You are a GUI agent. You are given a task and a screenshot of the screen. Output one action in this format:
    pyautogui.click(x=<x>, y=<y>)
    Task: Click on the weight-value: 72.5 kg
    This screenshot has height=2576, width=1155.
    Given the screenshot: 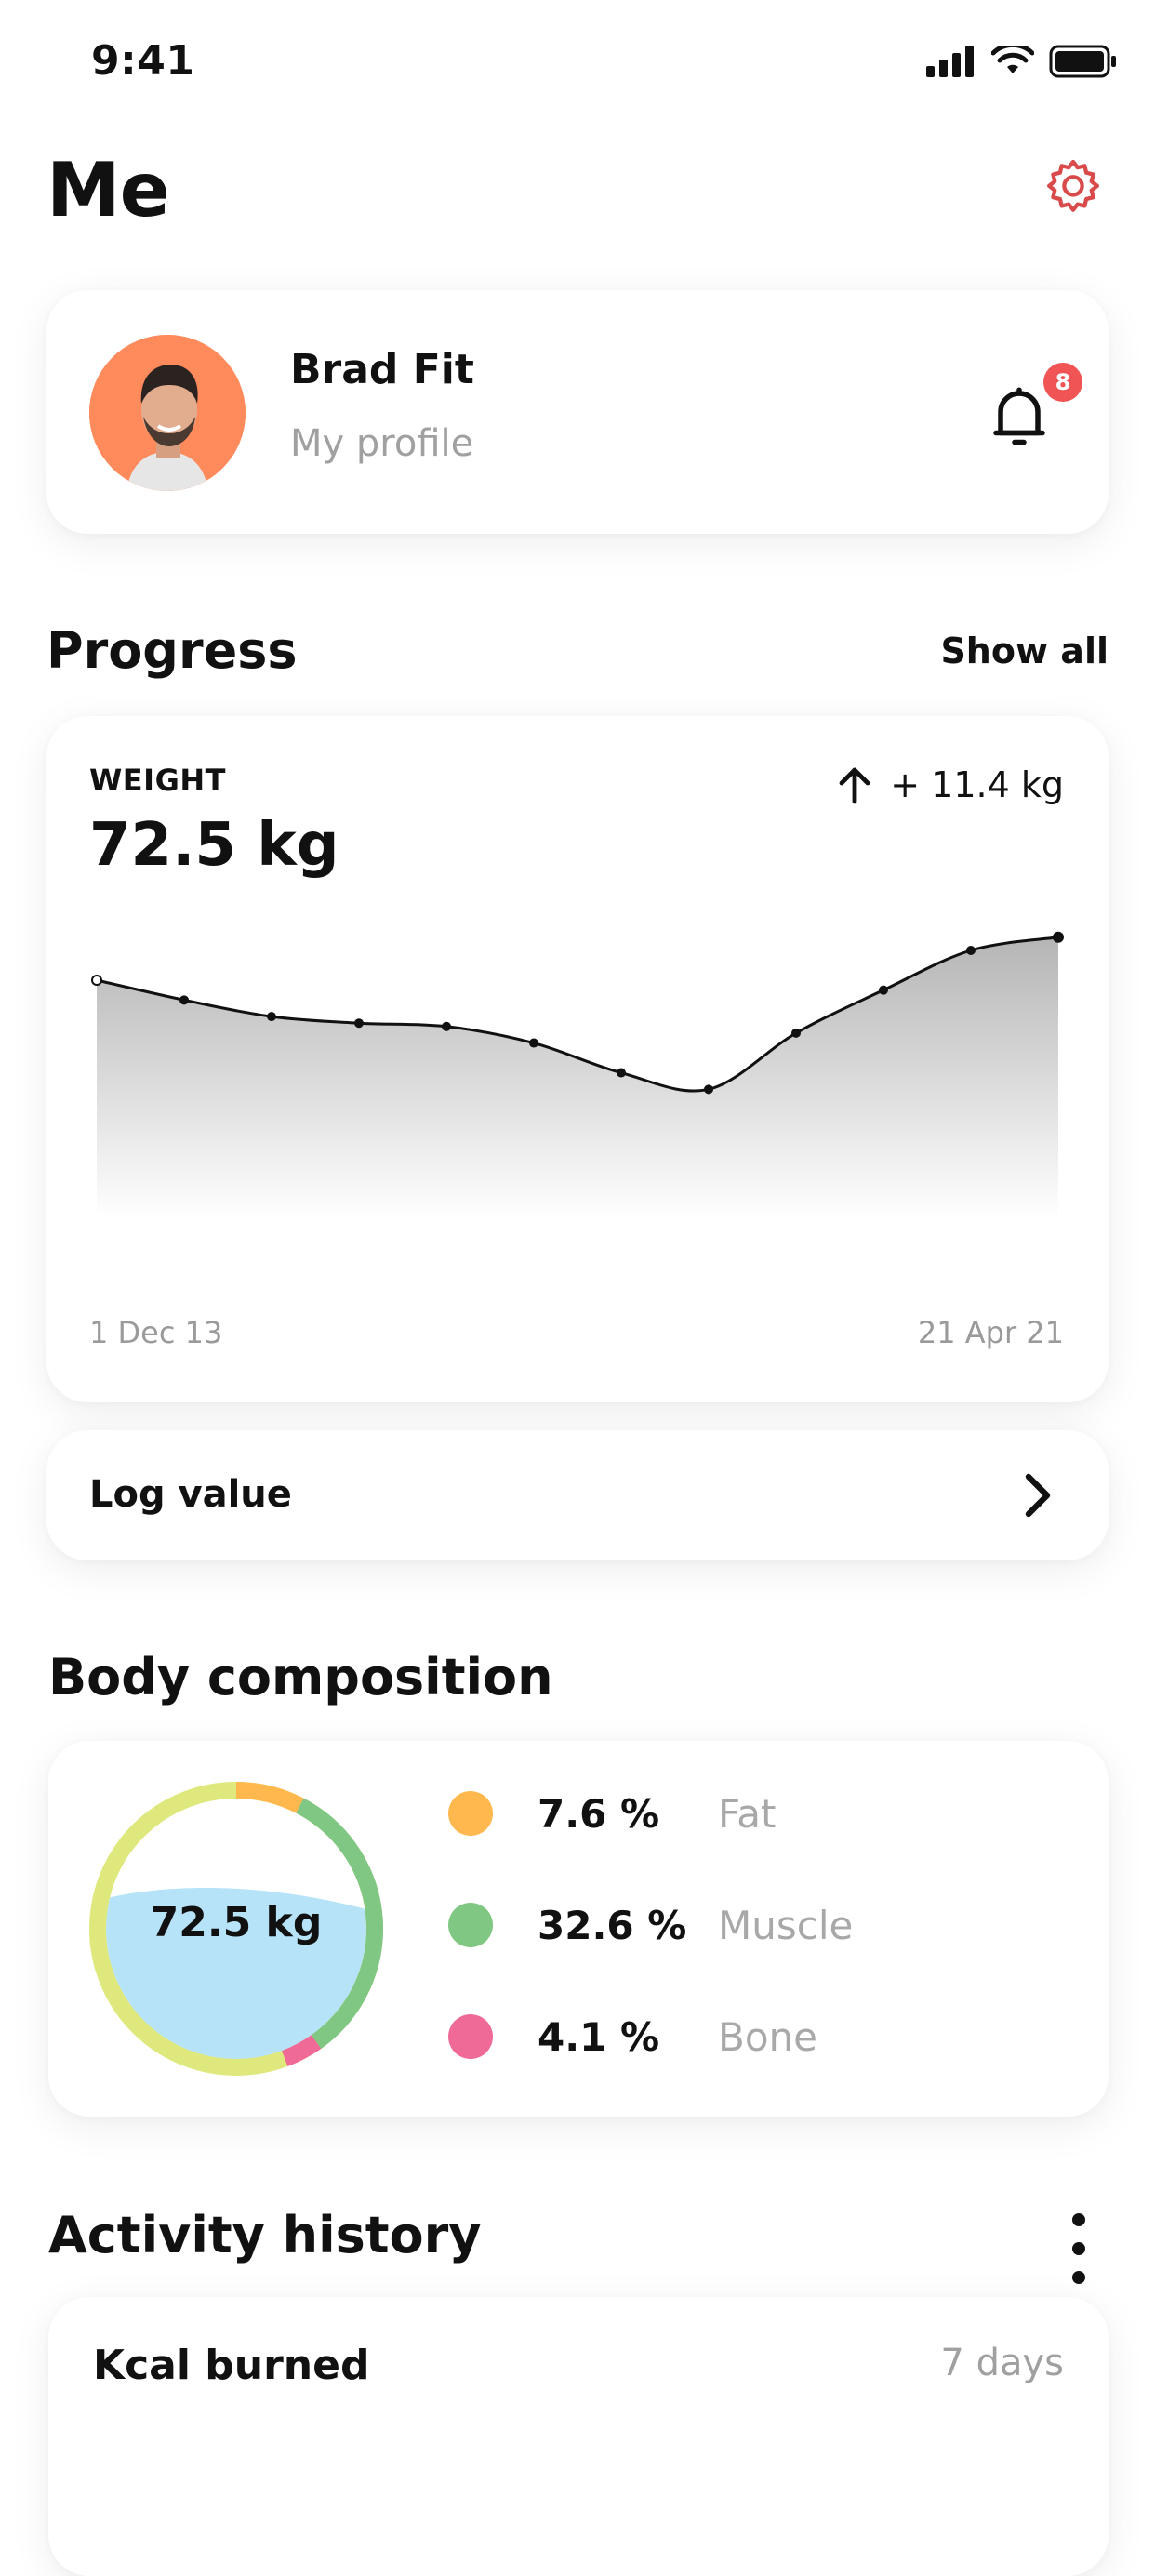 What is the action you would take?
    pyautogui.click(x=214, y=845)
    